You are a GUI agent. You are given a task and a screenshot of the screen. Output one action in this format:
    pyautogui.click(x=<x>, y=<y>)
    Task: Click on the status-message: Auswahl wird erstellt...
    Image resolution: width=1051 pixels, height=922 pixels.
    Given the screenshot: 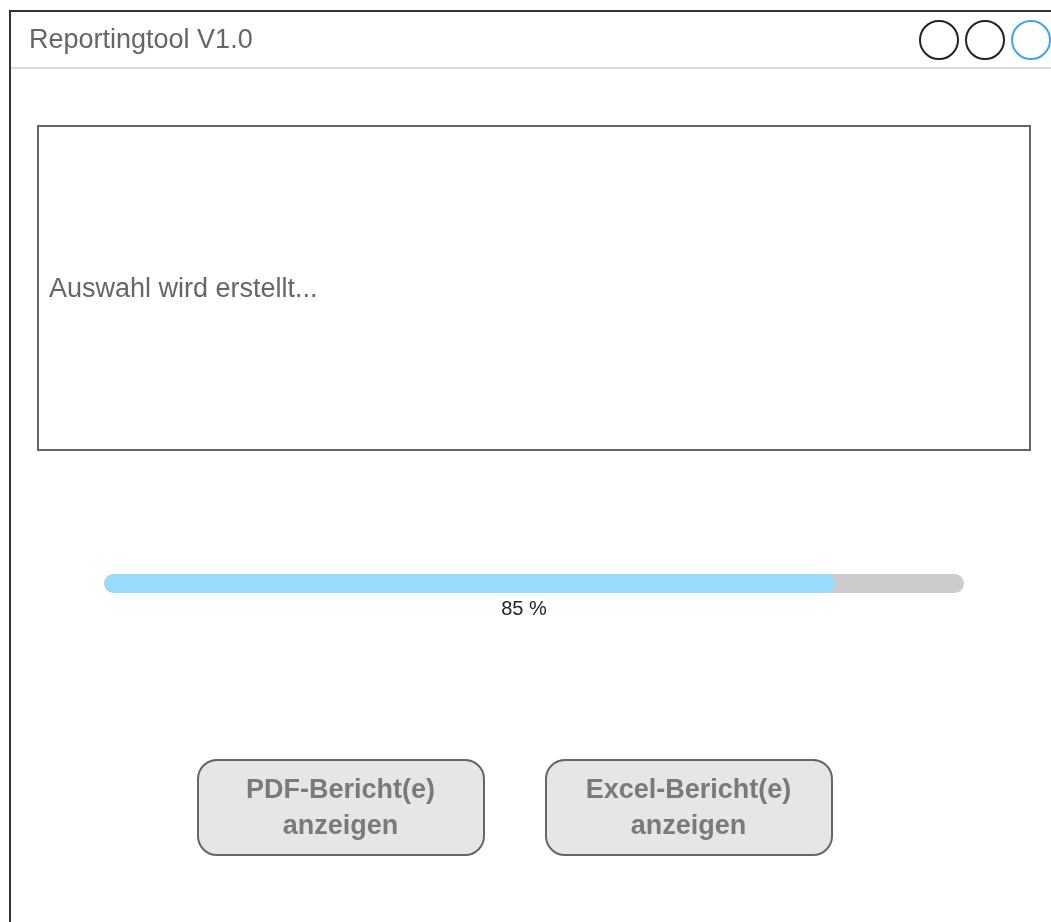 What is the action you would take?
    pyautogui.click(x=183, y=288)
    